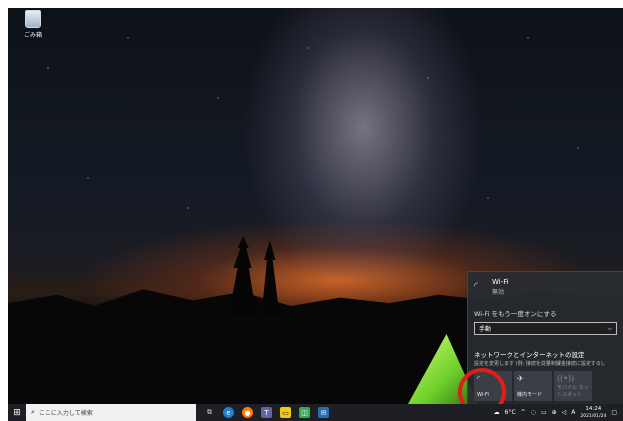 Image resolution: width=623 pixels, height=421 pixels. I want to click on network-icon: ◌, so click(533, 412).